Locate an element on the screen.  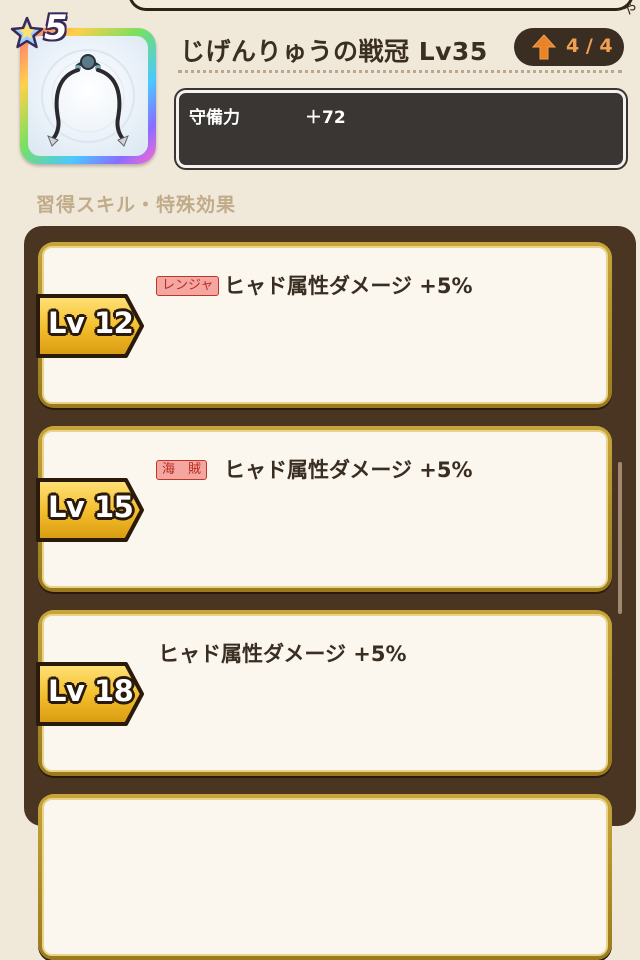
section-title: 習得スキル・特殊効果 is located at coordinates (136, 205).